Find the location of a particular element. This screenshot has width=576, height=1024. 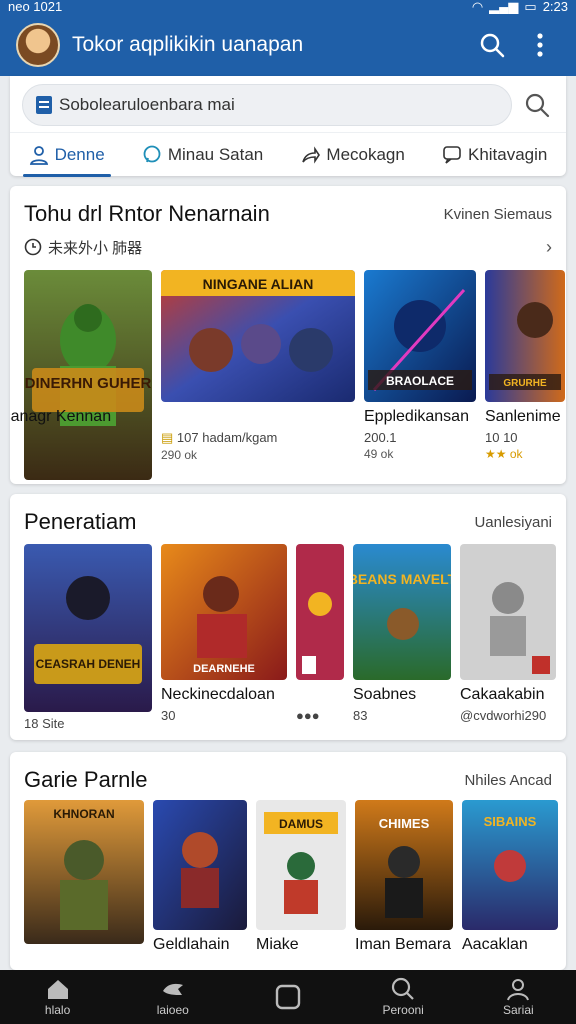

search-panel: Denne Minau Satan Mecokagn Khitavagin is located at coordinates (288, 126).